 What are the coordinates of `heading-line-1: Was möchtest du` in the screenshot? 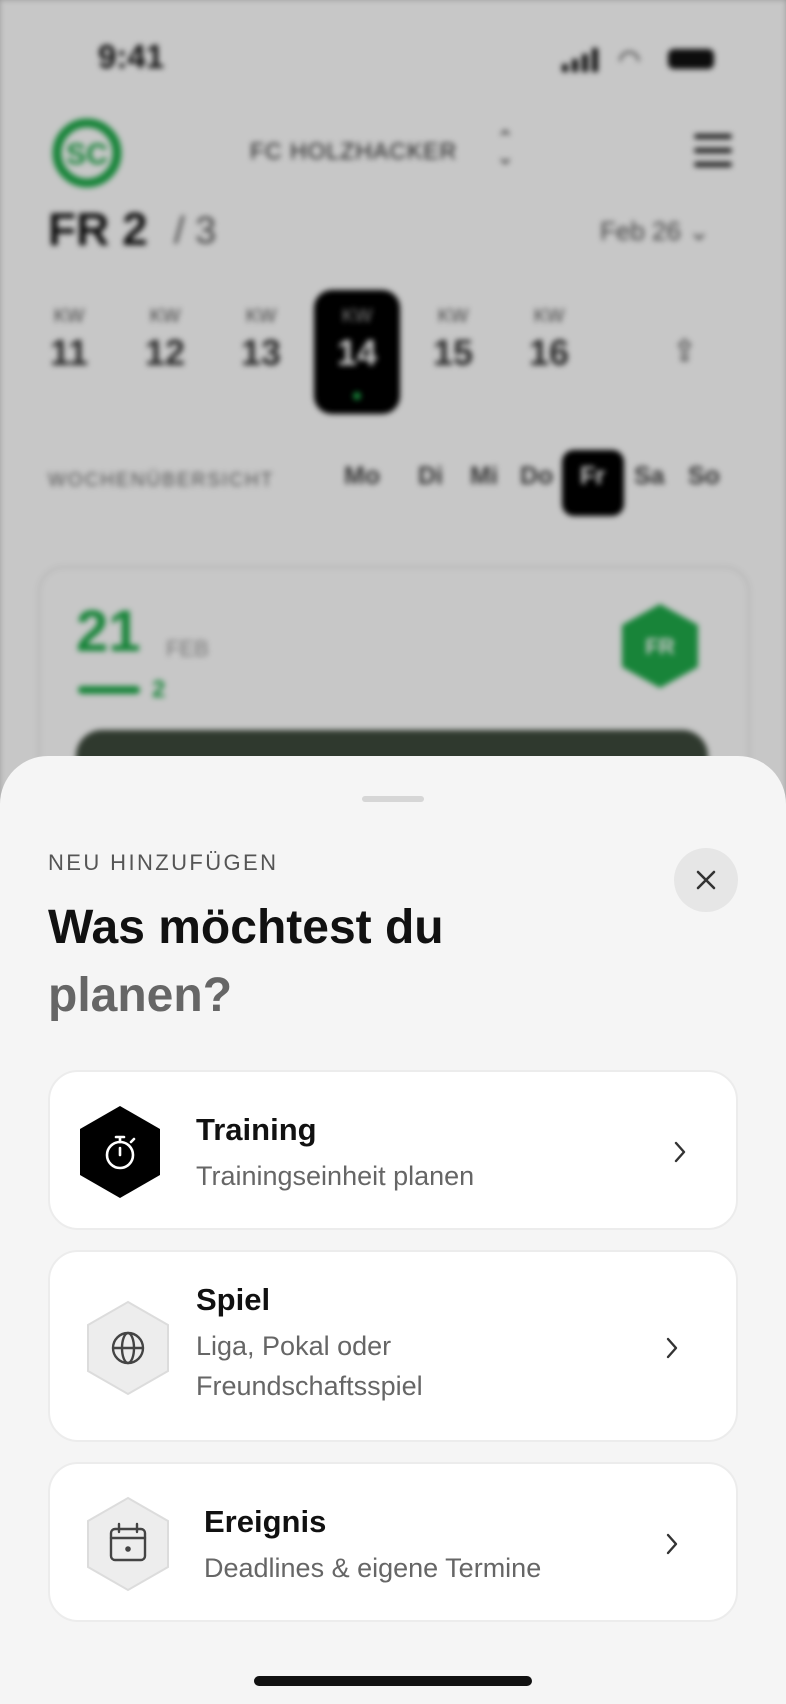 It's located at (246, 927).